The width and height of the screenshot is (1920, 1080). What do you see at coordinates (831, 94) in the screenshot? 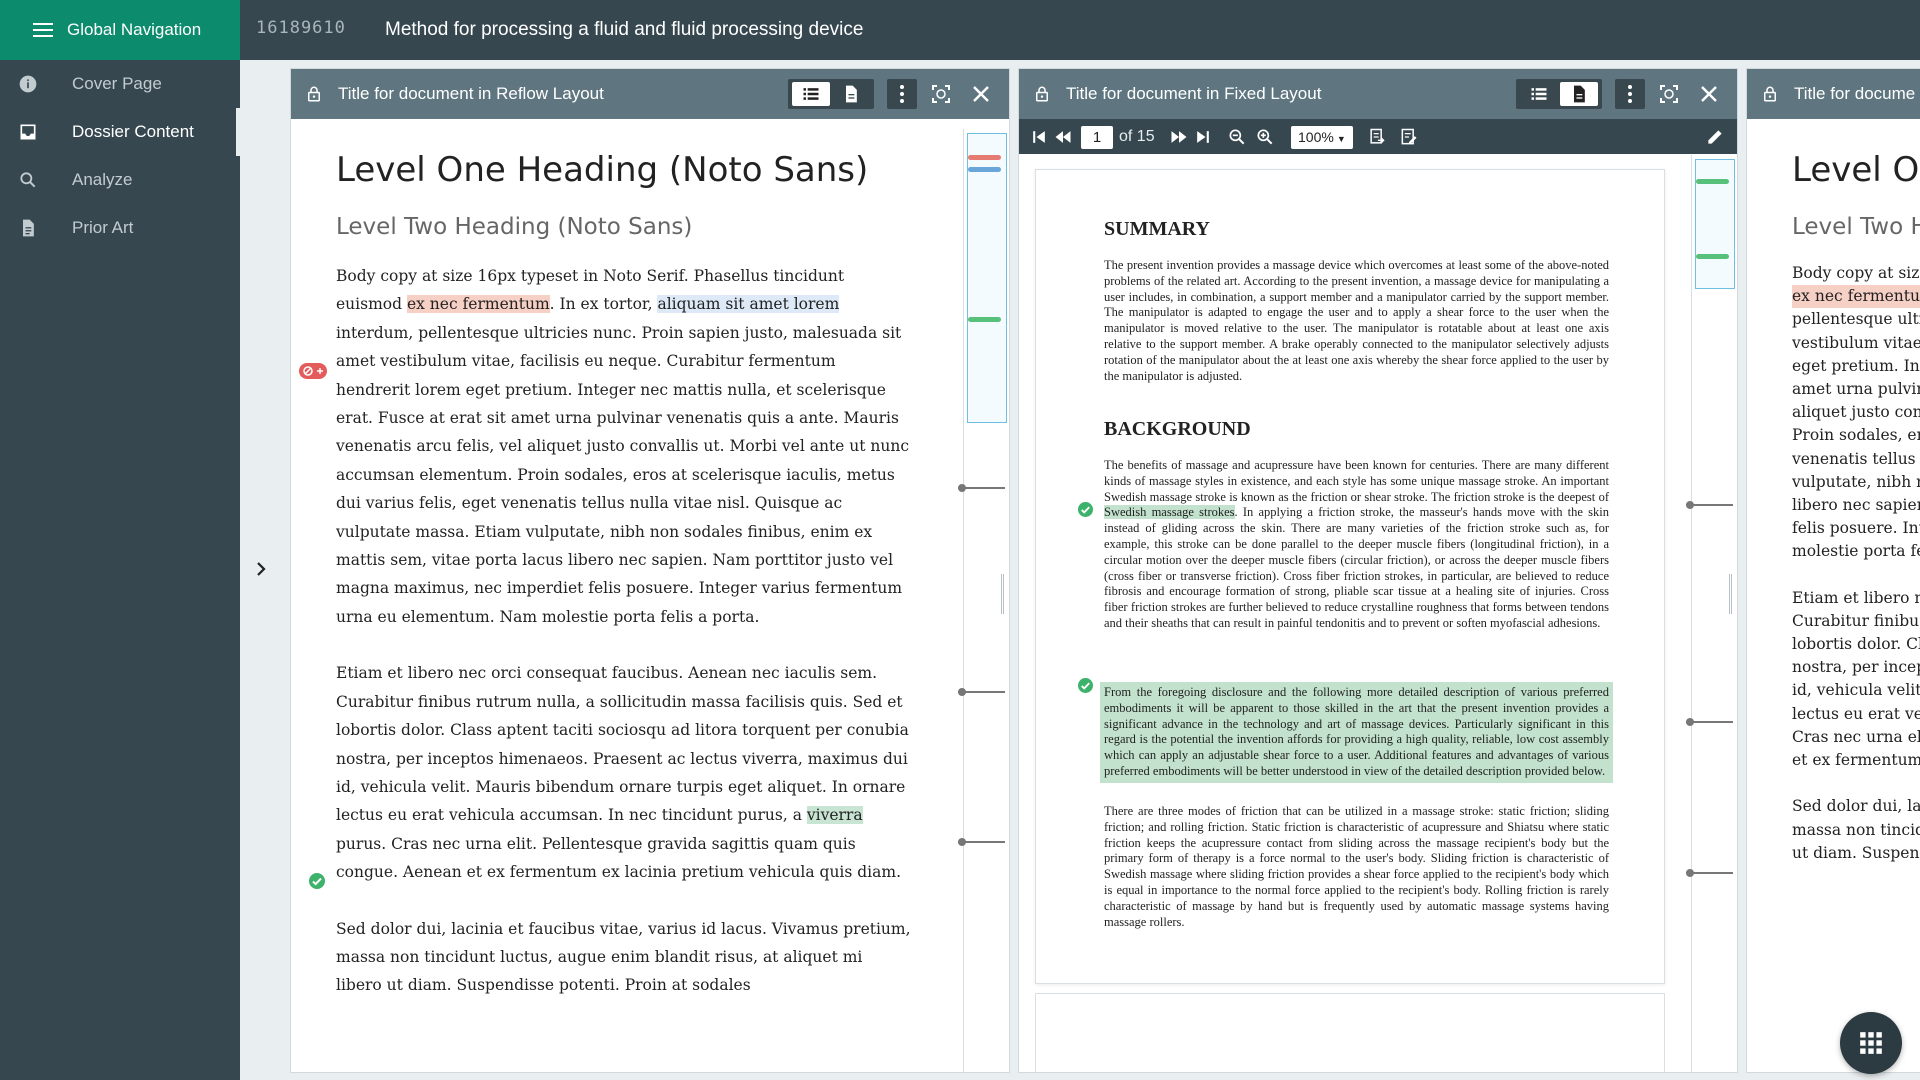
I see `view-mode-toggle` at bounding box center [831, 94].